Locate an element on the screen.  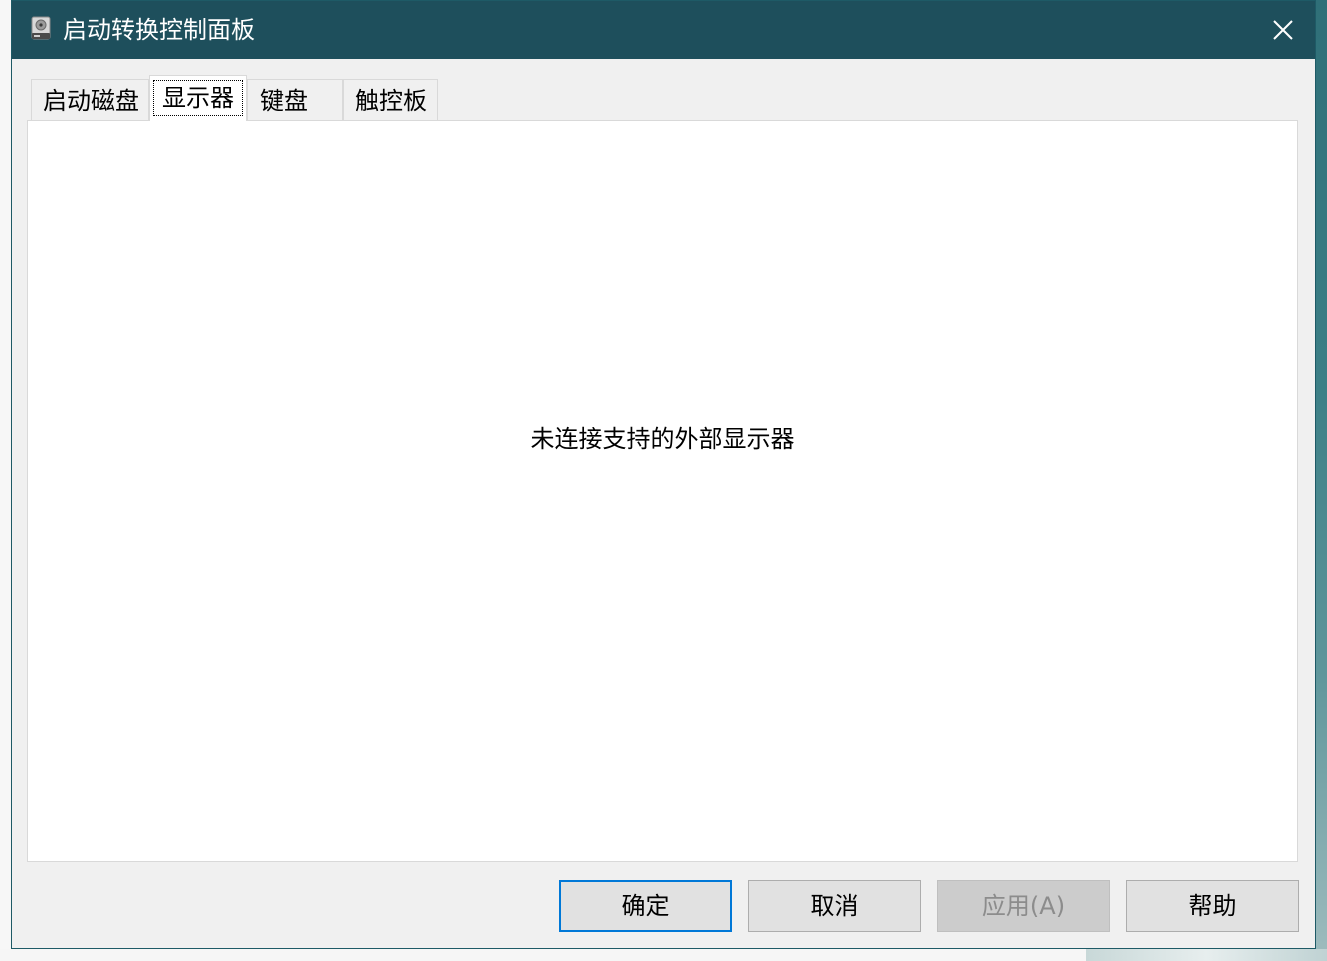
no-external-display-message: 未连接支持的外部显示器 is located at coordinates (662, 439).